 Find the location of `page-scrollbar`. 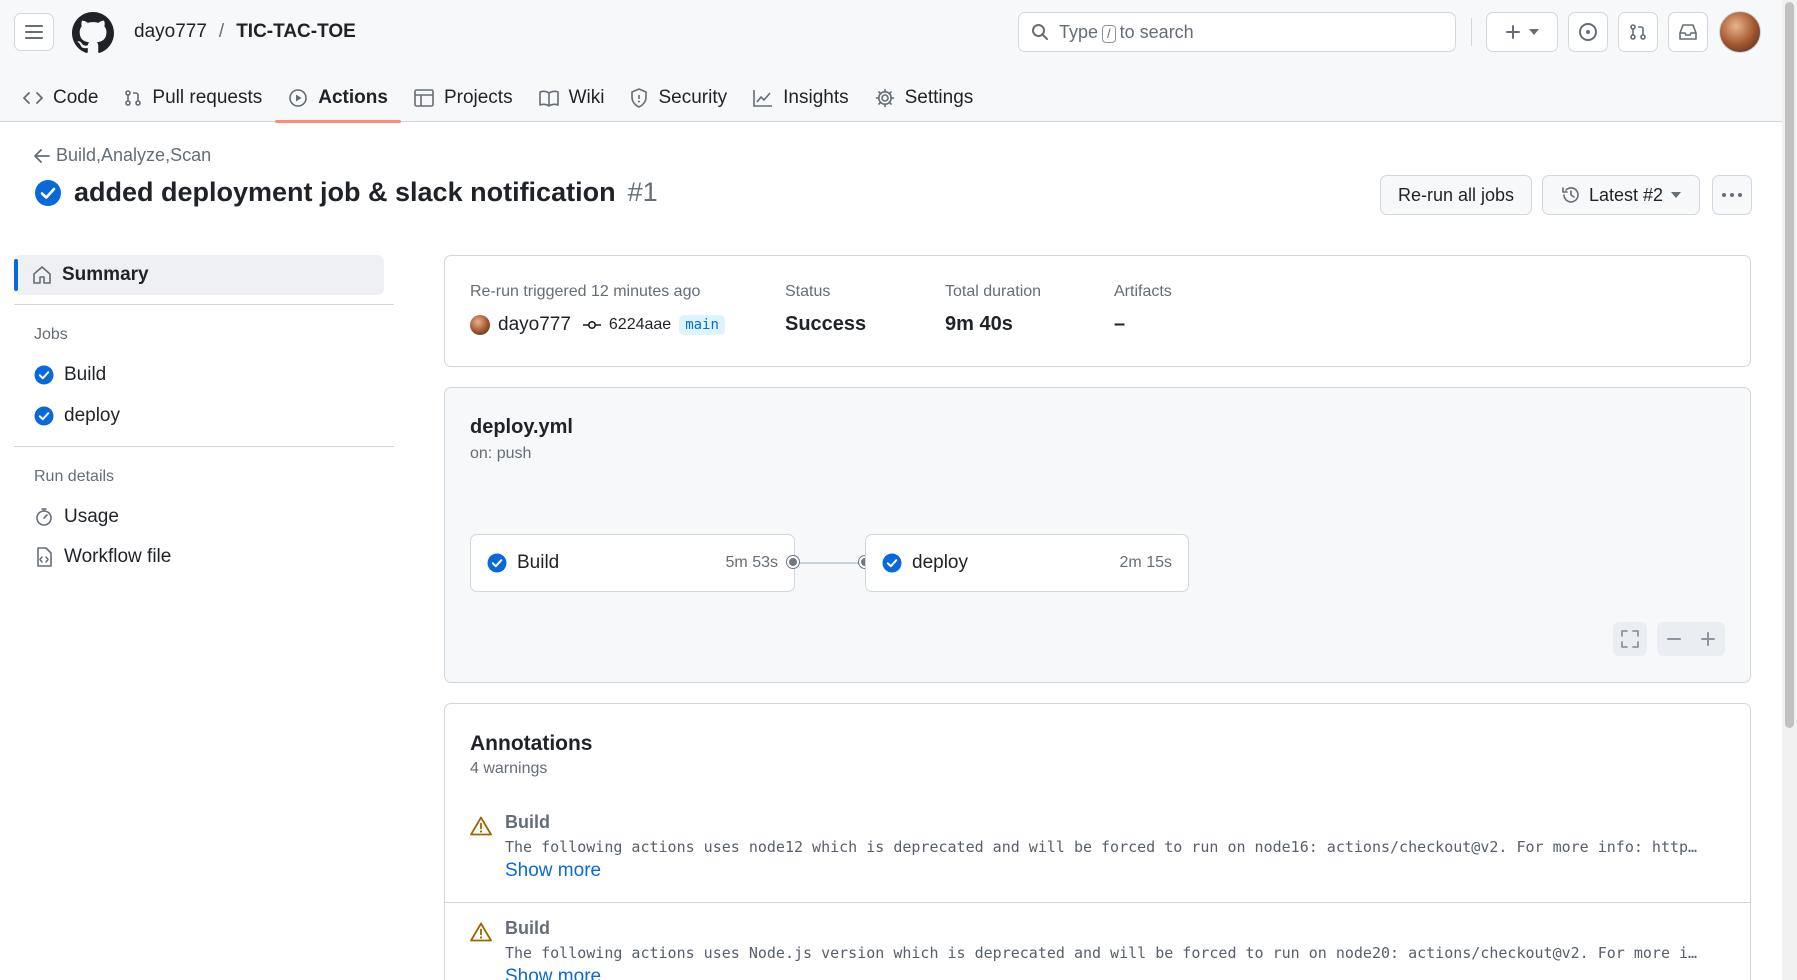

page-scrollbar is located at coordinates (1789, 490).